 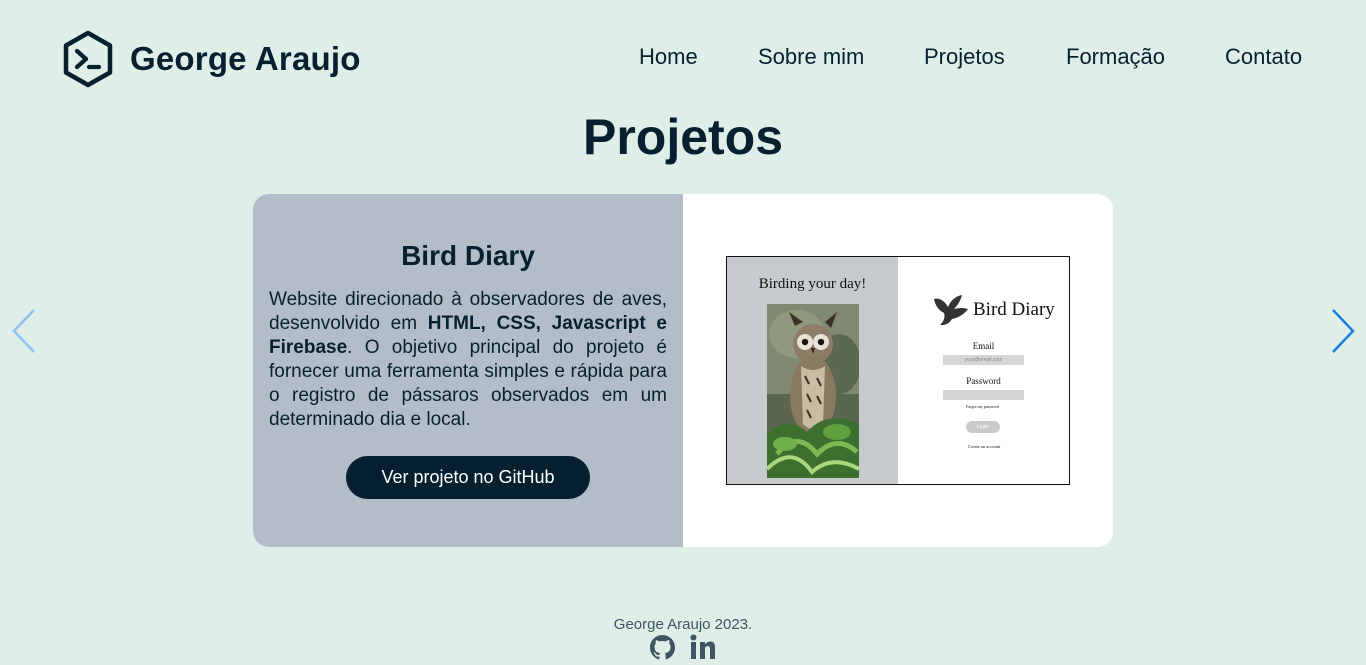 What do you see at coordinates (1115, 57) in the screenshot?
I see `nav-formacao: Formação` at bounding box center [1115, 57].